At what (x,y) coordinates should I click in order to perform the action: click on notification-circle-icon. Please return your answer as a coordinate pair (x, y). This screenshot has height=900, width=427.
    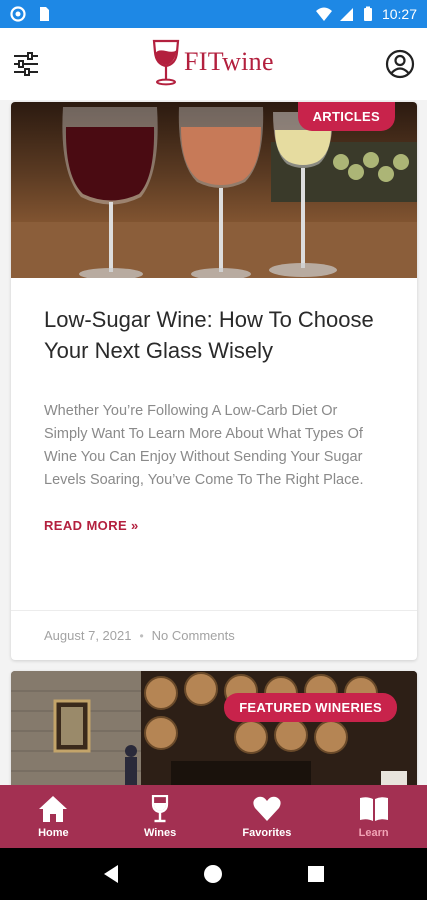
    Looking at the image, I should click on (18, 14).